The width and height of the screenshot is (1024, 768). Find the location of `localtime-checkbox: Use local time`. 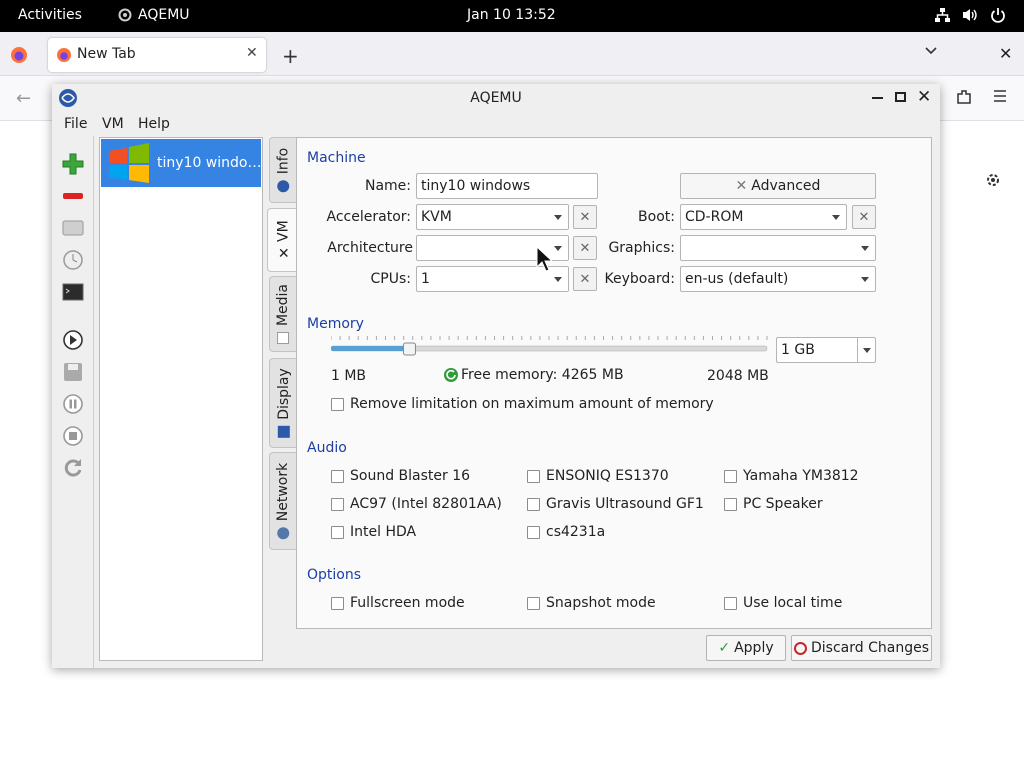

localtime-checkbox: Use local time is located at coordinates (783, 603).